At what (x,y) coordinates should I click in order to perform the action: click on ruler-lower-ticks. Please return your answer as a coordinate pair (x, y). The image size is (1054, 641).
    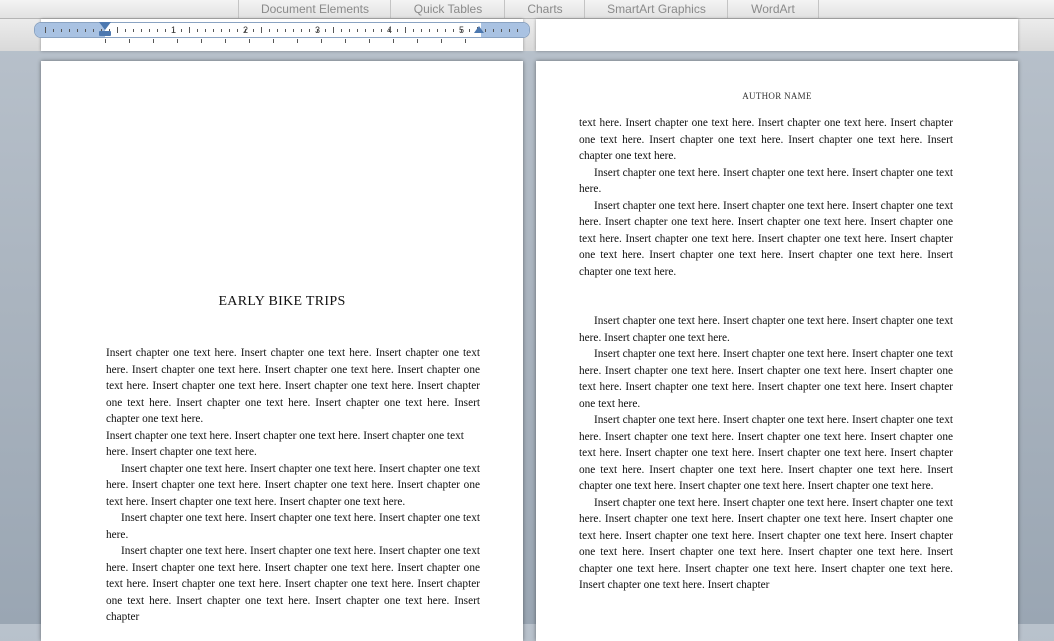
    Looking at the image, I should click on (290, 41).